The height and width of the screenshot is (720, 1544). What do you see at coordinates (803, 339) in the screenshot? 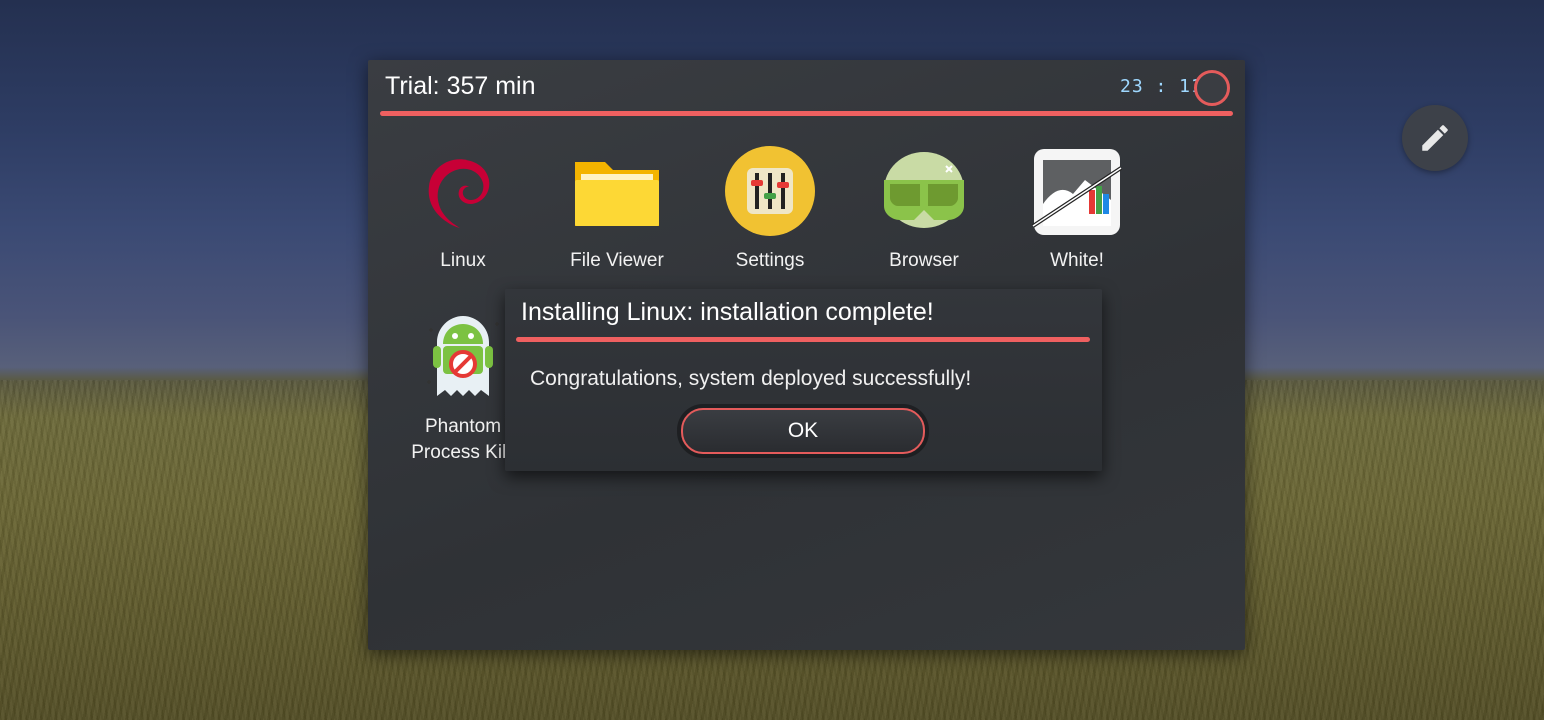
I see `dialog-divider` at bounding box center [803, 339].